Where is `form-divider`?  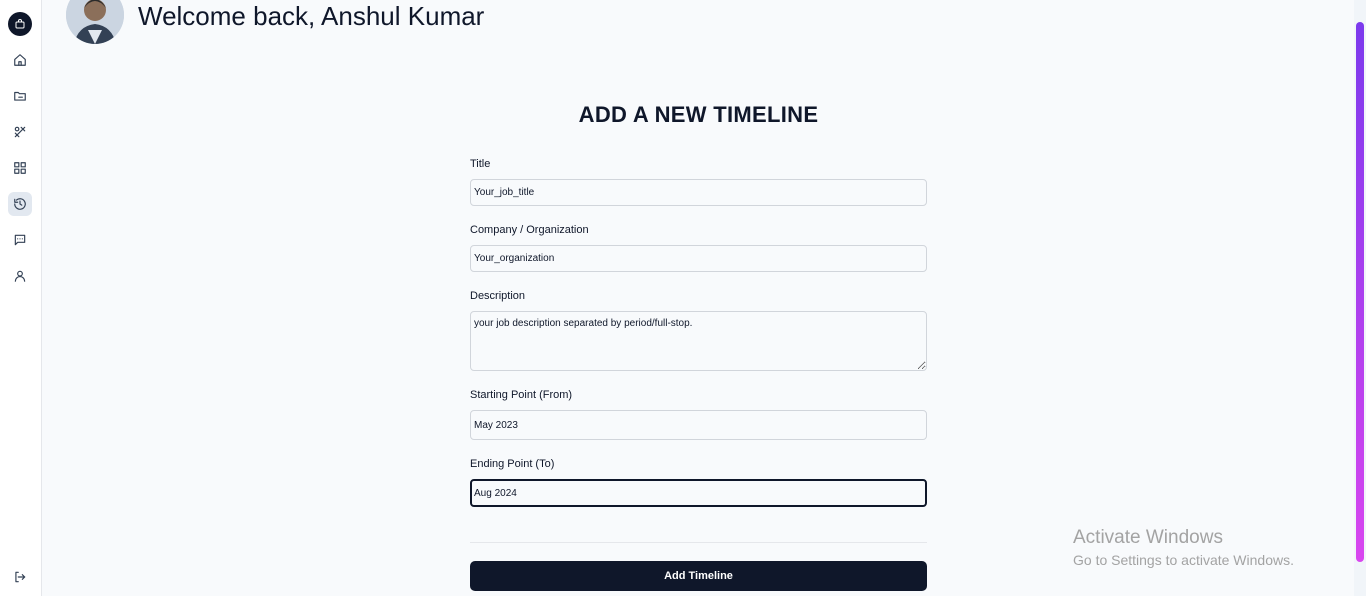
form-divider is located at coordinates (698, 542).